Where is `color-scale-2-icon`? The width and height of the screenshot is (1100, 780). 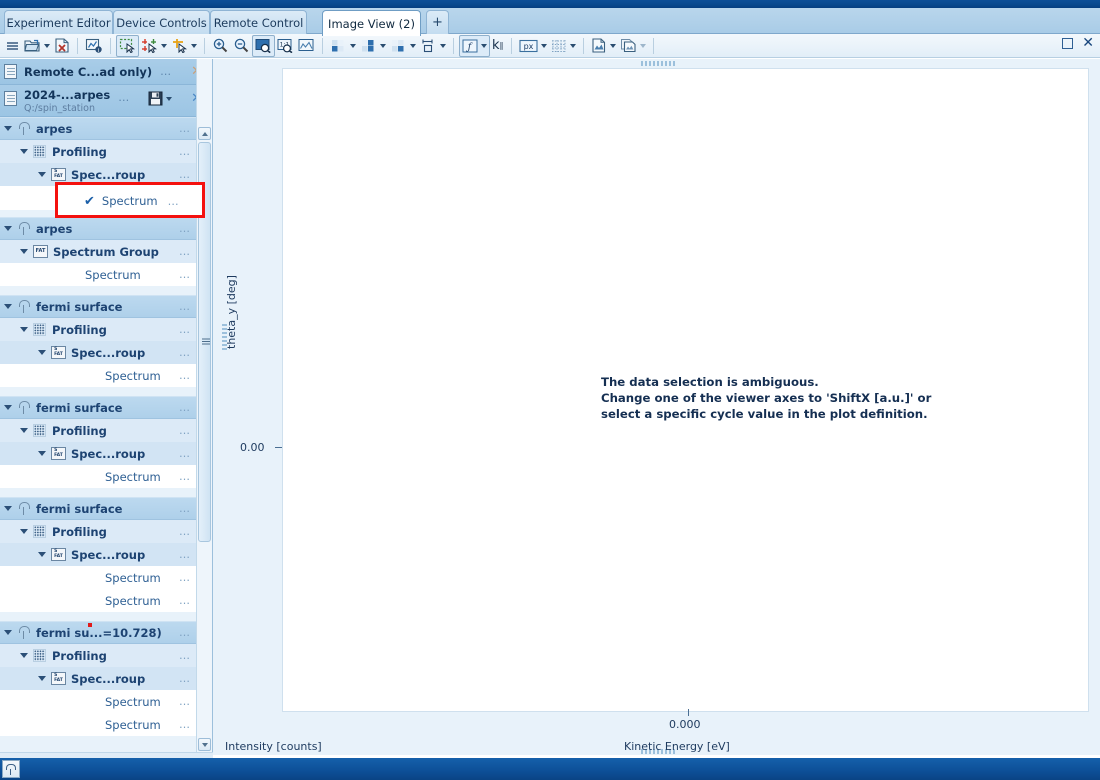 color-scale-2-icon is located at coordinates (373, 46).